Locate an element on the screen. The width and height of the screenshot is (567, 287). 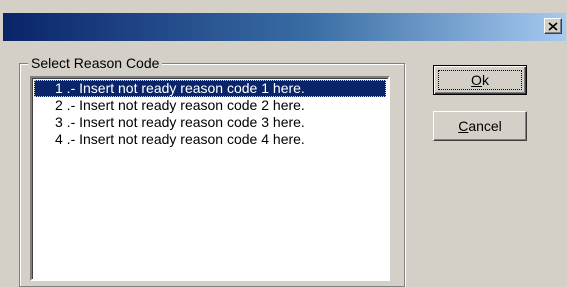
close-icon is located at coordinates (553, 26).